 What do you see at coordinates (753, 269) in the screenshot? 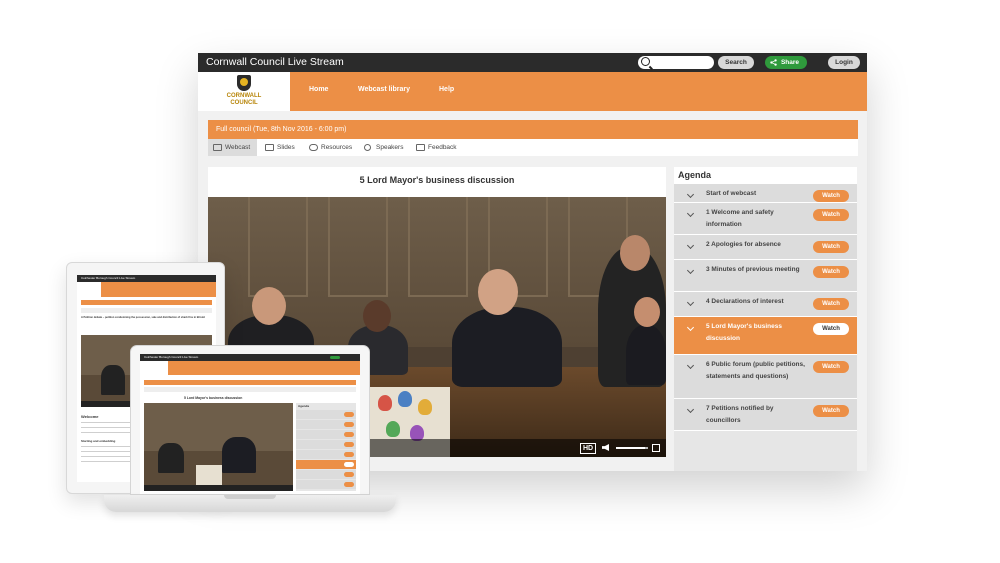
I see `agenda-item-label: 3 Minutes of previous meeting` at bounding box center [753, 269].